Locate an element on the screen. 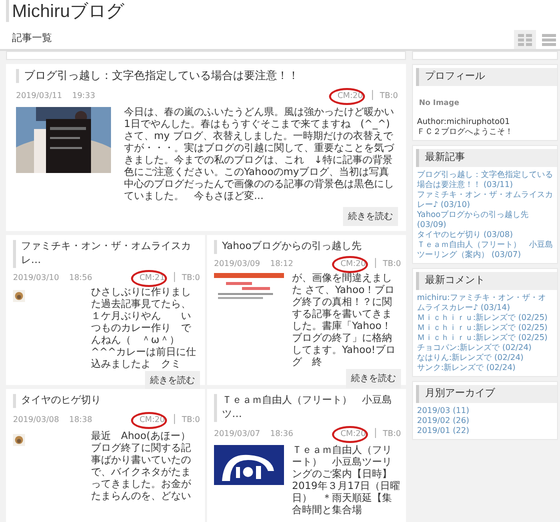  sidebar-link: ファミチキ・オン・ザ・オムライスカレー♪ (03/10) is located at coordinates (485, 200).